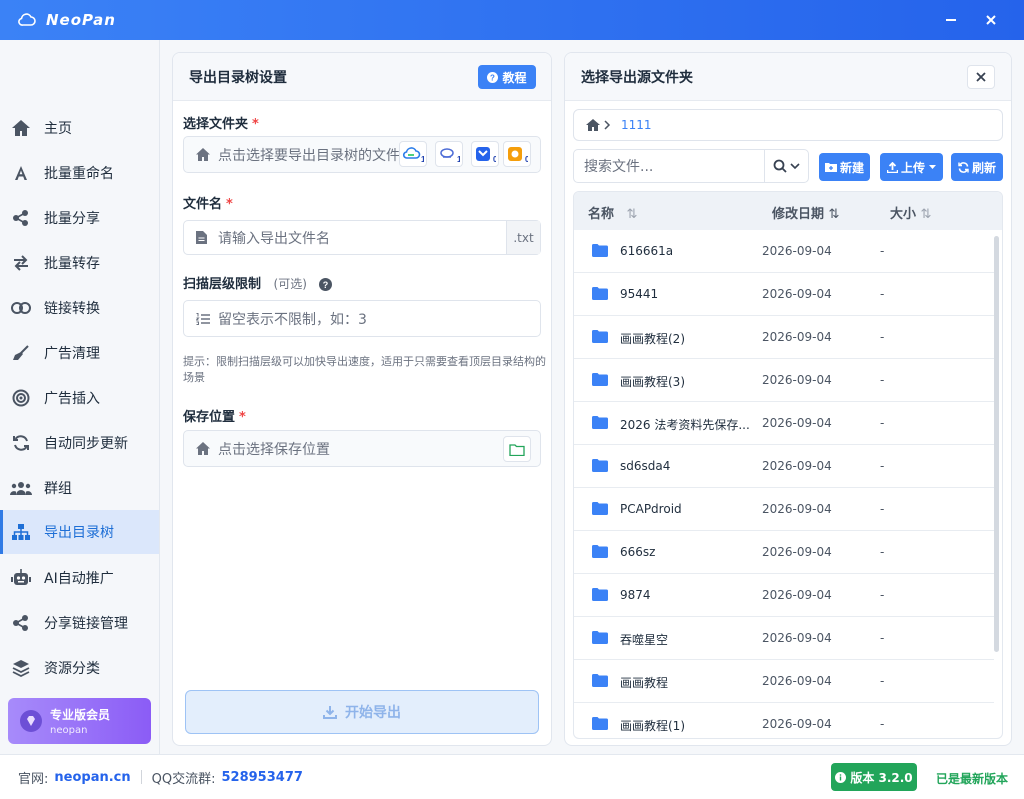  I want to click on column-size-label: 大小, so click(903, 214).